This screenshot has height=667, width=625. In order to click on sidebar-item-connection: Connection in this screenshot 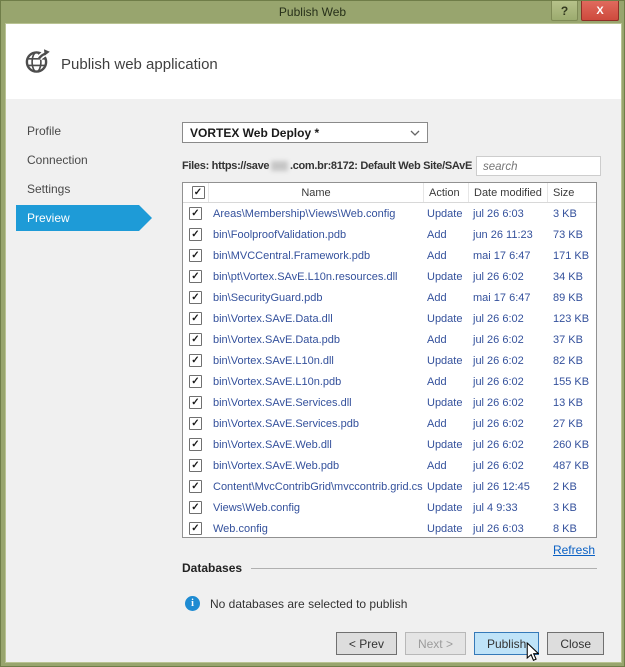, I will do `click(86, 160)`.